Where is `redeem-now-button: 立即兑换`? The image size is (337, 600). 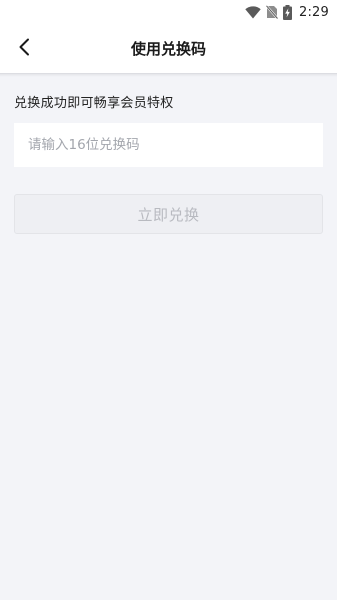 redeem-now-button: 立即兑换 is located at coordinates (168, 214).